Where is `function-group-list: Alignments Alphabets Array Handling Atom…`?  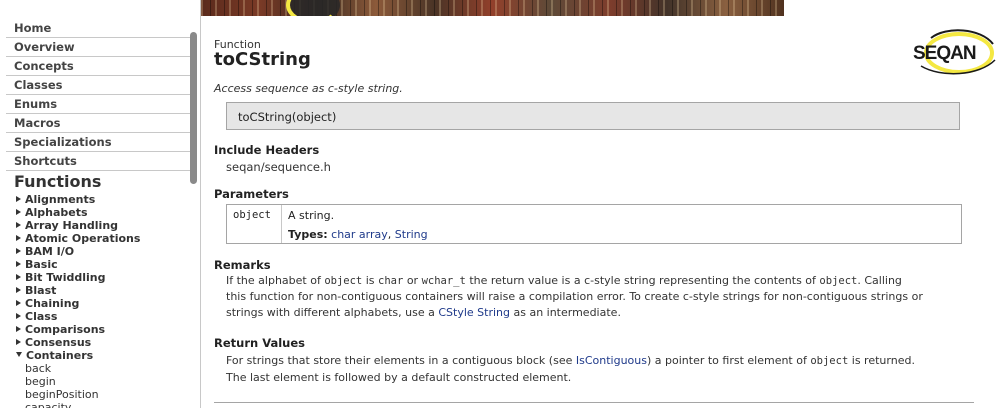 function-group-list: Alignments Alphabets Array Handling Atom… is located at coordinates (102, 277).